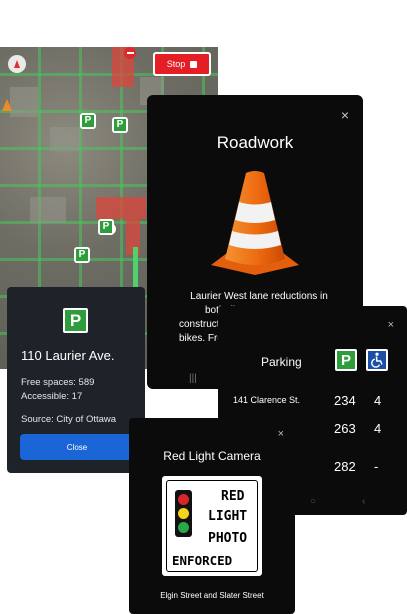 The image size is (407, 614). Describe the element at coordinates (52, 396) in the screenshot. I see `accessible-spaces: Accessible: 17` at that location.